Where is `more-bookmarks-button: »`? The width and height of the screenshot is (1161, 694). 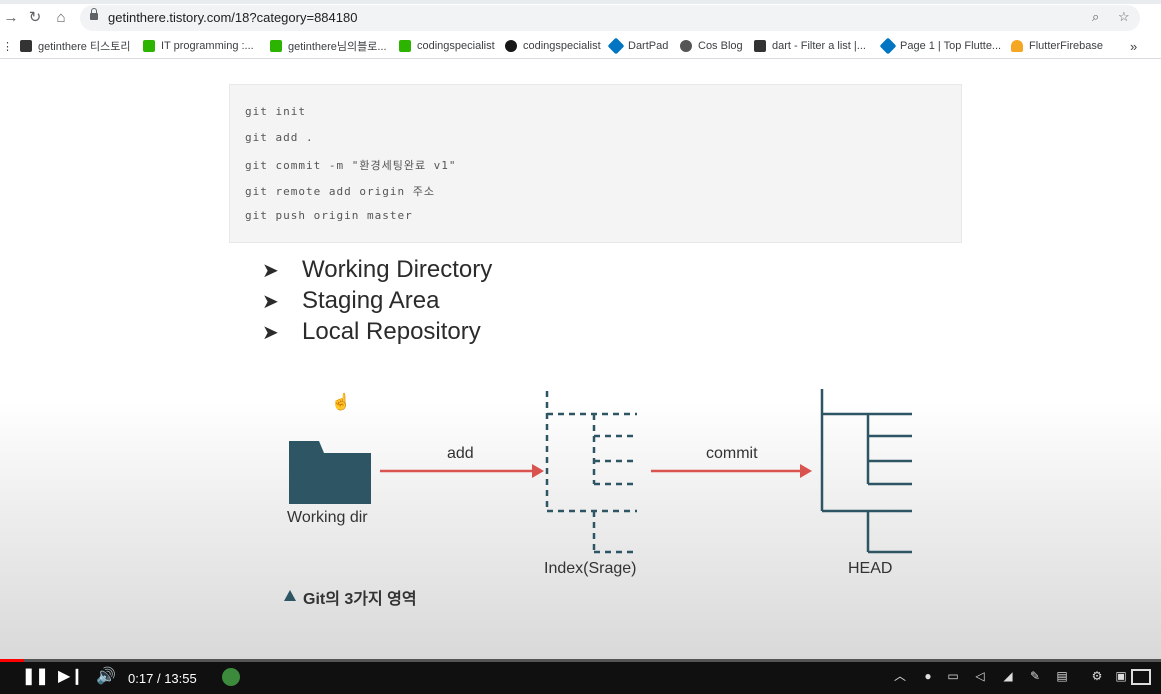 more-bookmarks-button: » is located at coordinates (1133, 46).